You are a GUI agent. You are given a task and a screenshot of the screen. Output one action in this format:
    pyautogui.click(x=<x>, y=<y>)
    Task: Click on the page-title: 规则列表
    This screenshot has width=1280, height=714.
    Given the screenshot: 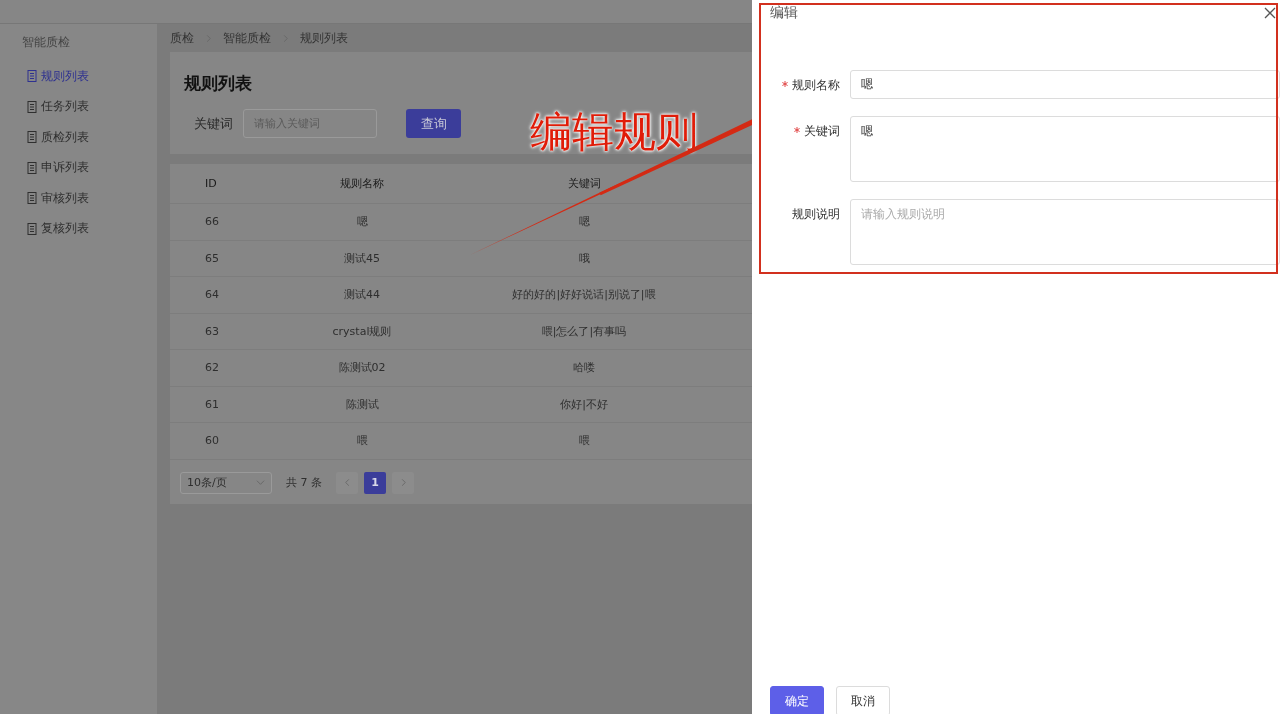 What is the action you would take?
    pyautogui.click(x=218, y=83)
    